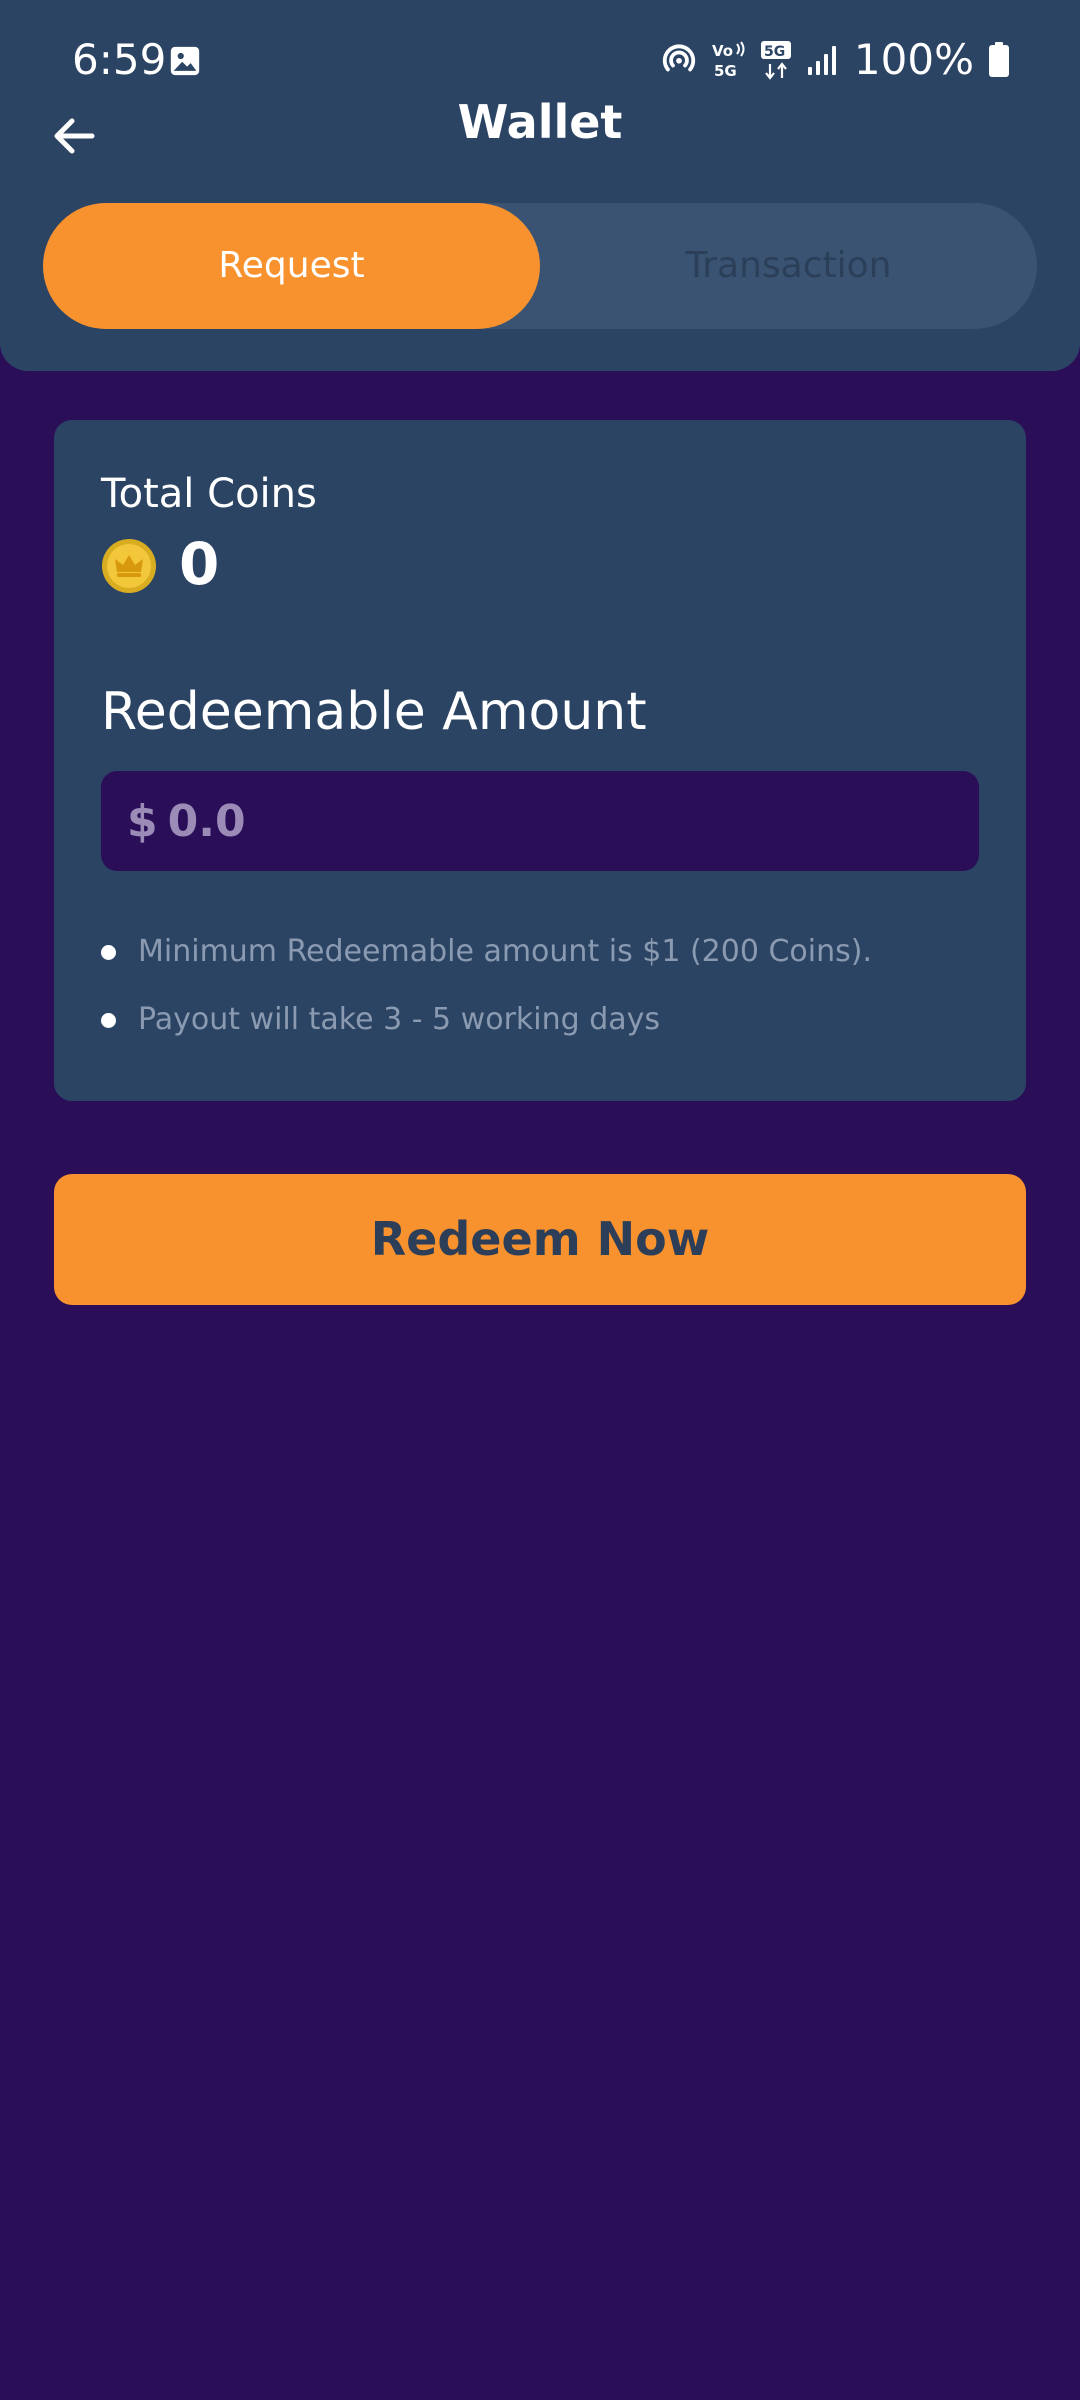 This screenshot has width=1080, height=2400. Describe the element at coordinates (913, 59) in the screenshot. I see `battery-percentage: 100%` at that location.